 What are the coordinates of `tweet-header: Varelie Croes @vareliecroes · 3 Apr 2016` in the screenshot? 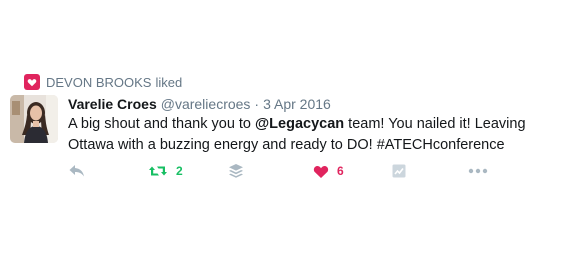 It's located at (199, 105).